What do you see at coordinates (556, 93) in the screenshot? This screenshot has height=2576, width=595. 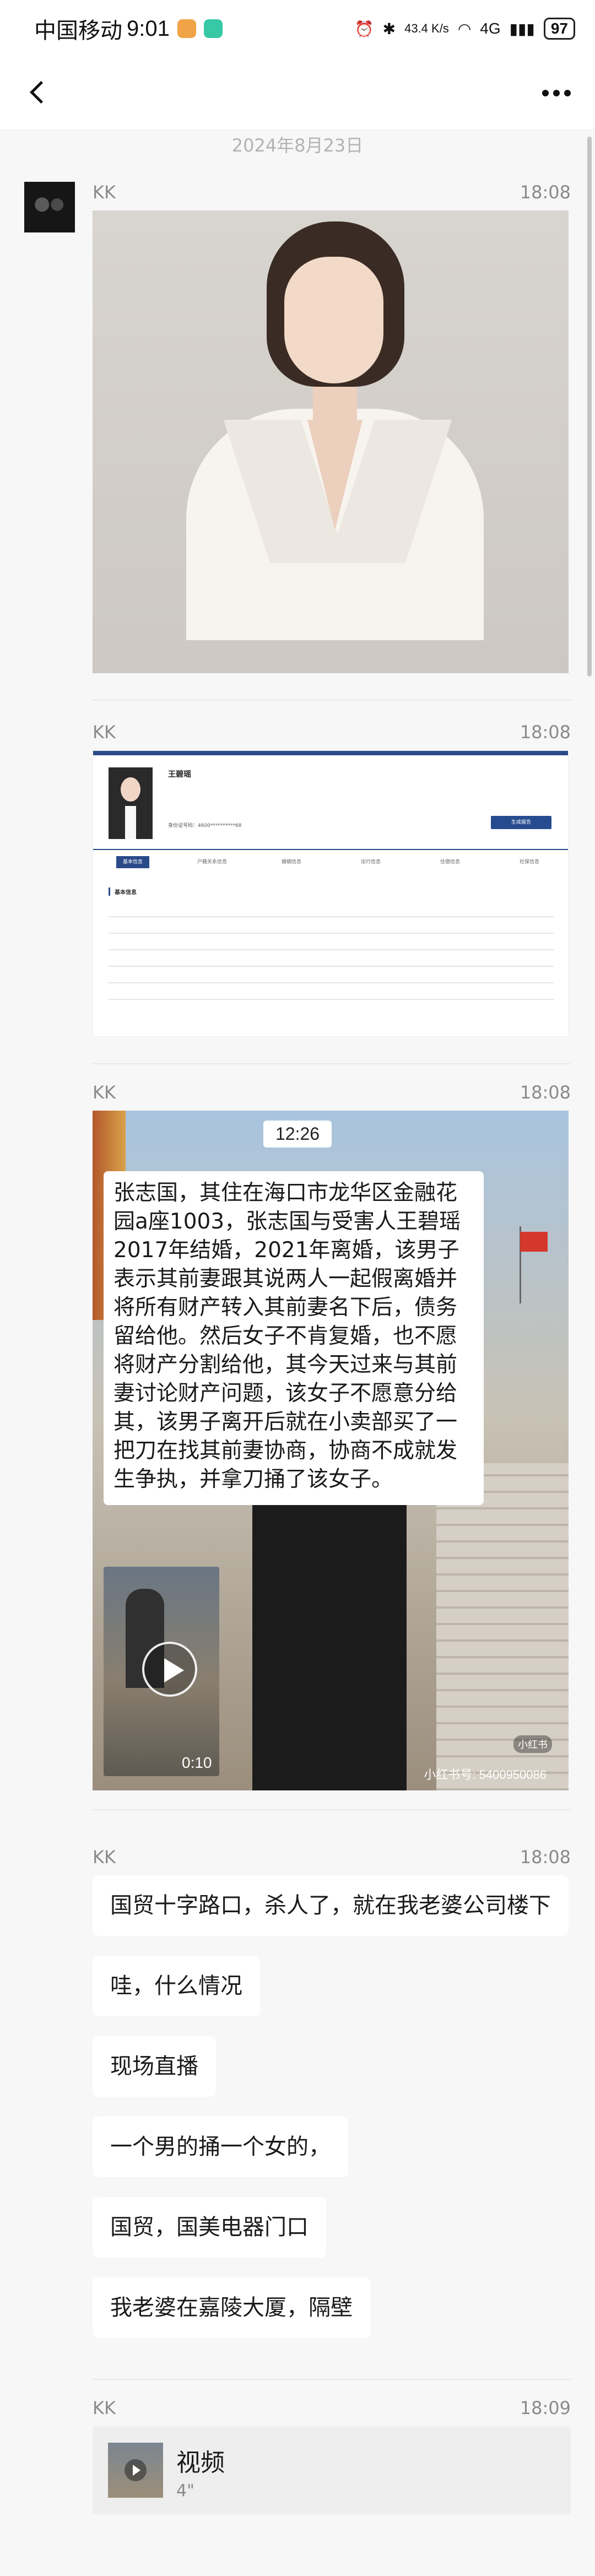 I see `more-dots-icon` at bounding box center [556, 93].